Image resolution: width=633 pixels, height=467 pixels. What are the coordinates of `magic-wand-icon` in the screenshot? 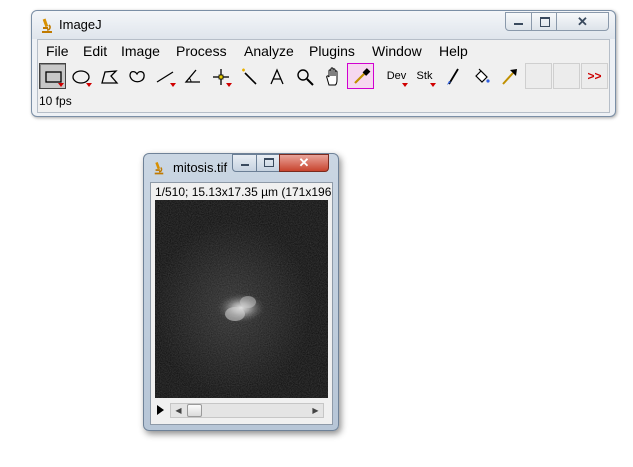 It's located at (249, 76).